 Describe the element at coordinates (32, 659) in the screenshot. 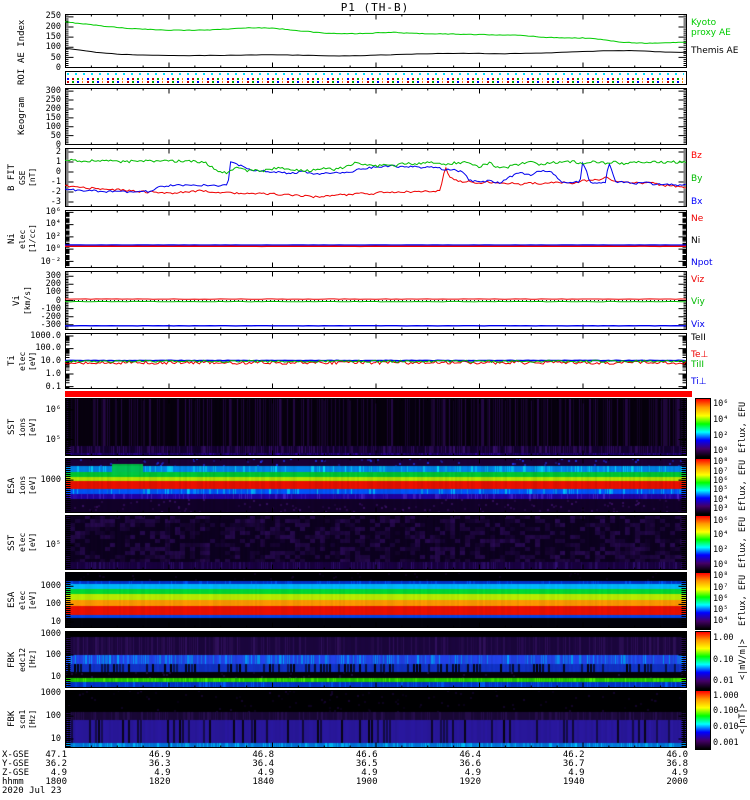

I see `fbk_e-ylabel: [Hz]` at that location.